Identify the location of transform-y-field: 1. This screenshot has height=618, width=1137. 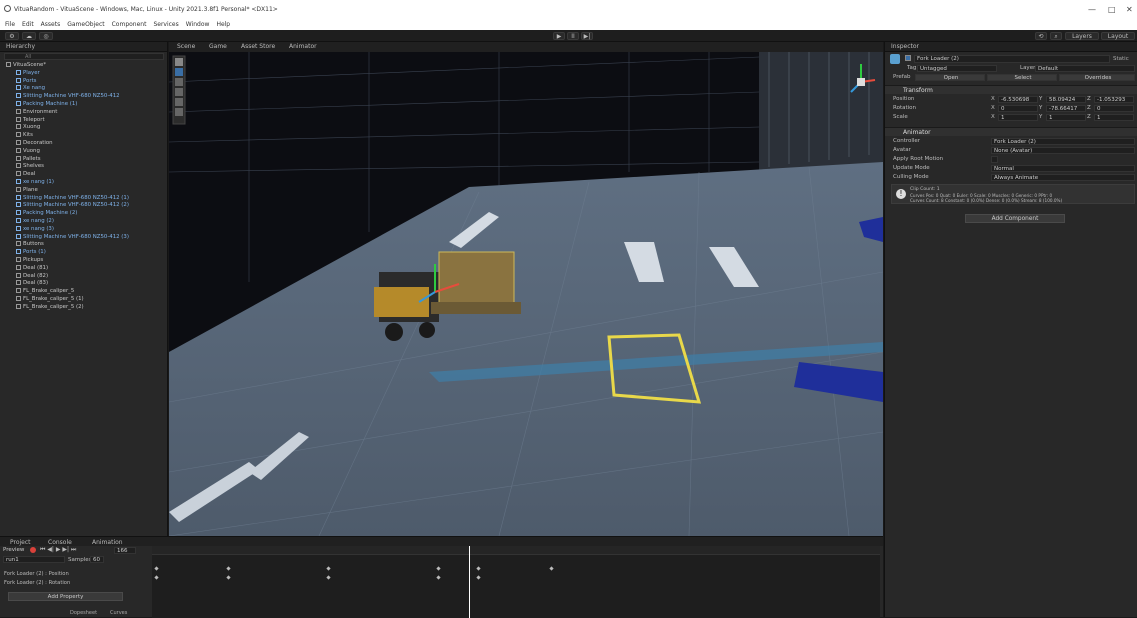
(1066, 117).